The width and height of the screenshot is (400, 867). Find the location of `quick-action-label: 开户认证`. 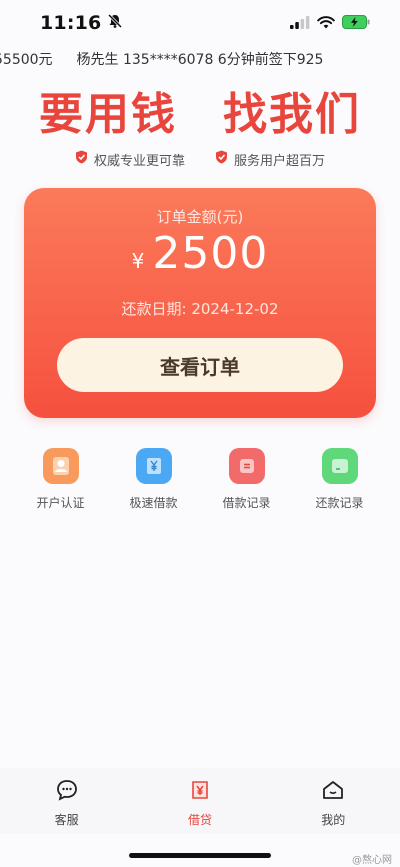

quick-action-label: 开户认证 is located at coordinates (60, 503).